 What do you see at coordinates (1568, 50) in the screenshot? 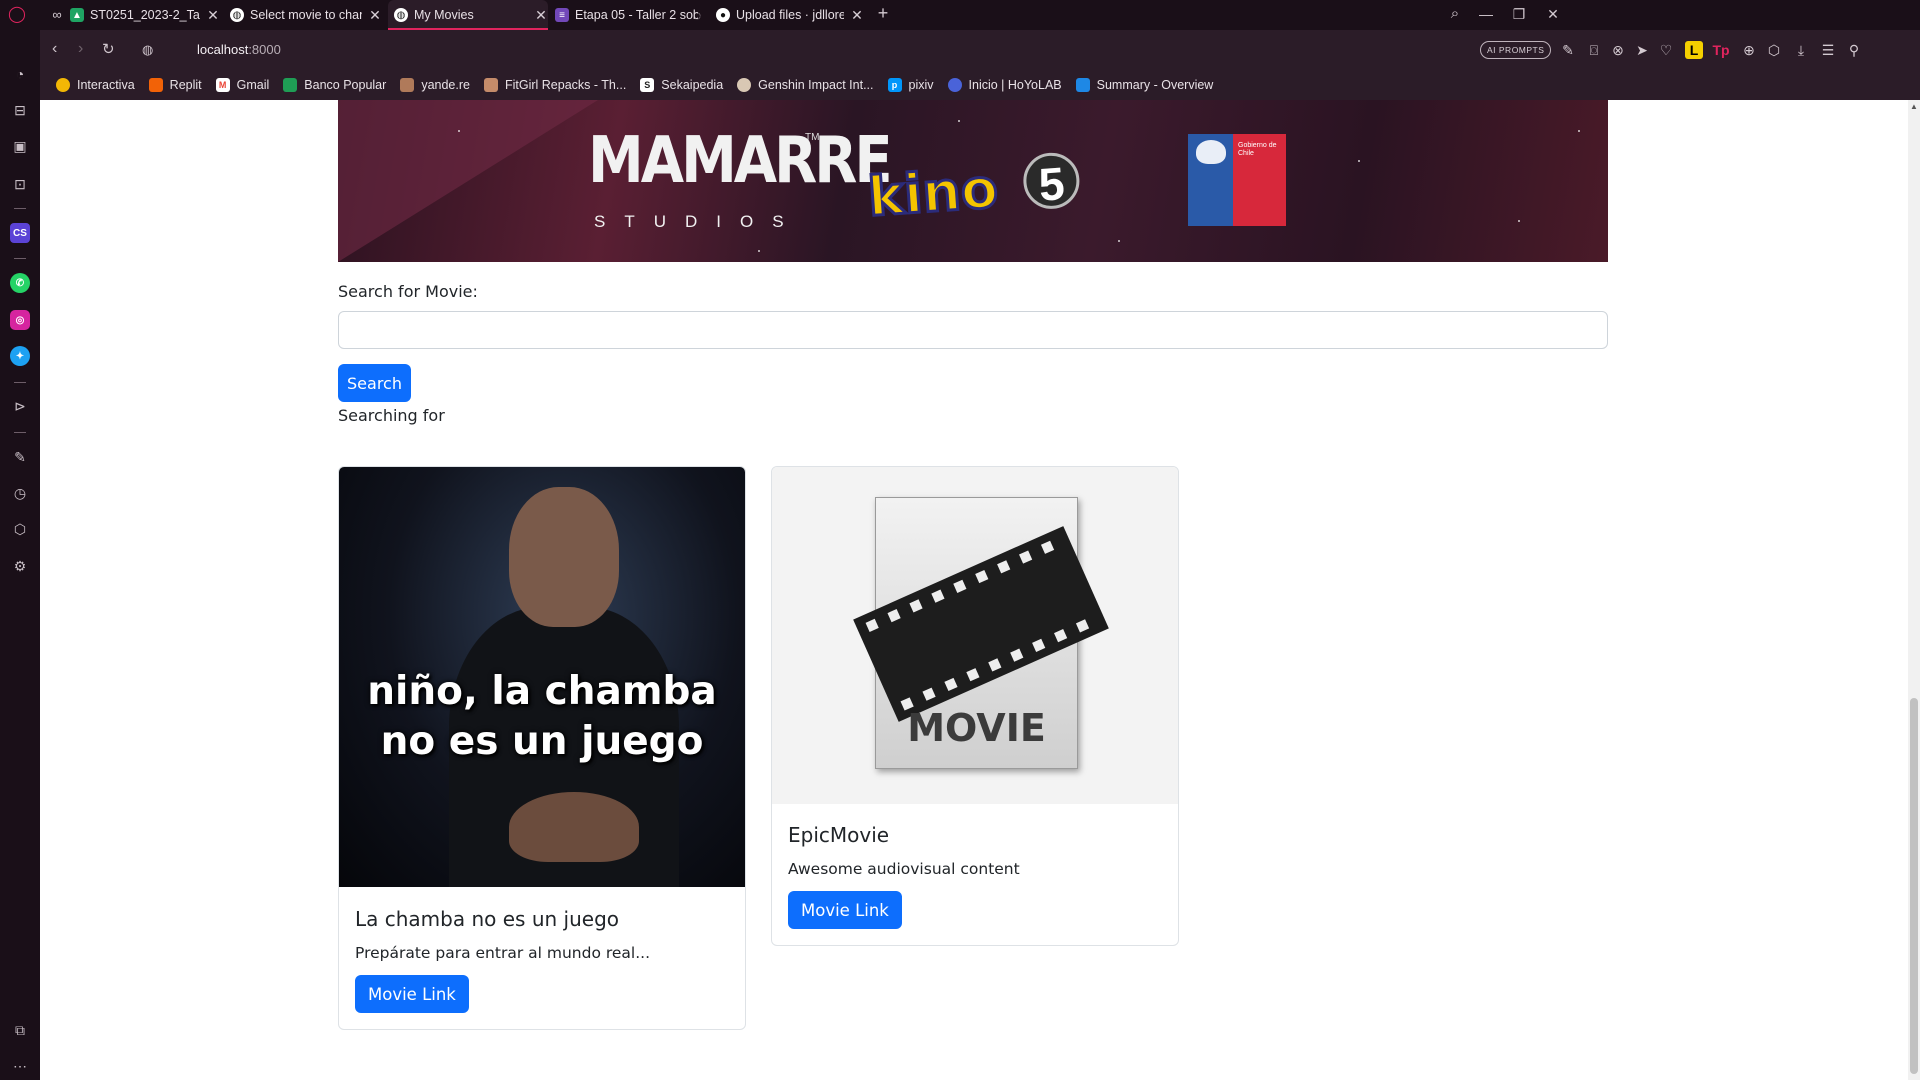
I see `edit-icon: ✎` at bounding box center [1568, 50].